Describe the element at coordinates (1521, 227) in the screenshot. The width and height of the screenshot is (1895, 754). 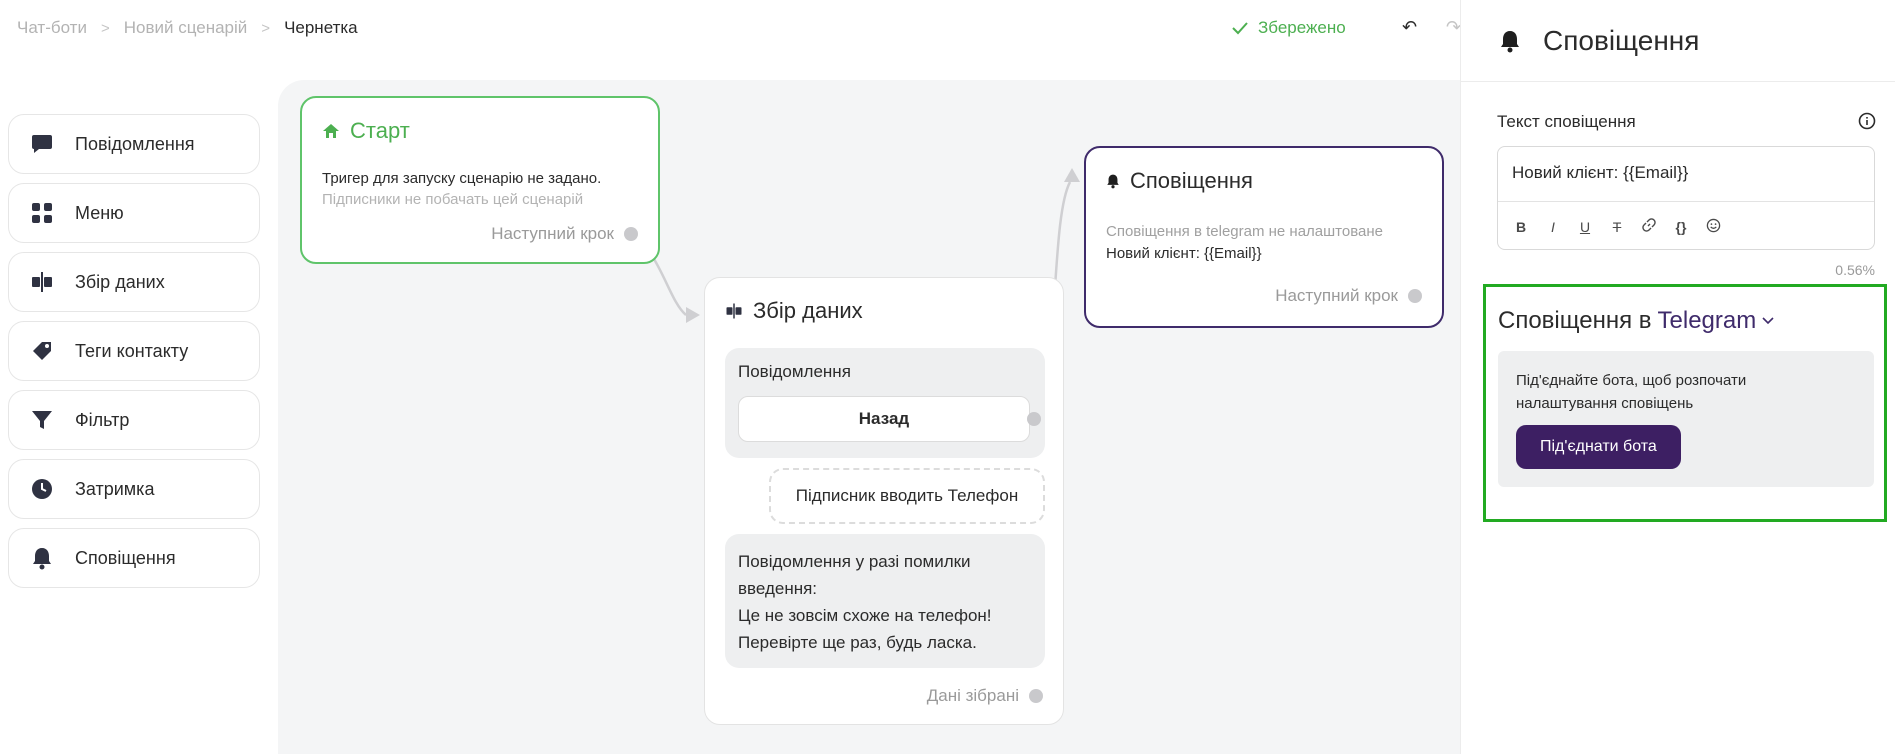
I see `bold-icon: B` at that location.